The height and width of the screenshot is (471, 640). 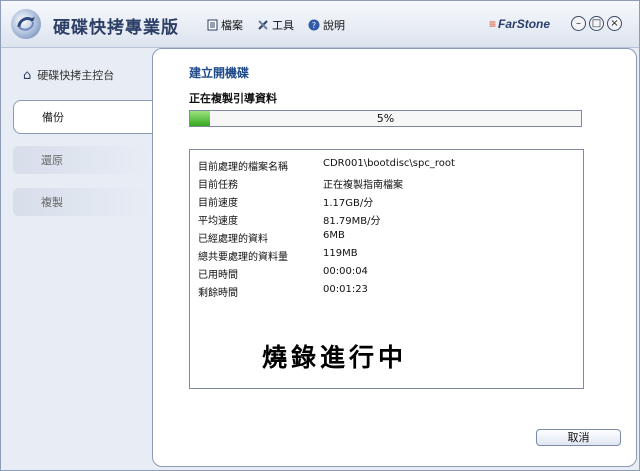 I want to click on cancel-button: 取消, so click(x=578, y=437).